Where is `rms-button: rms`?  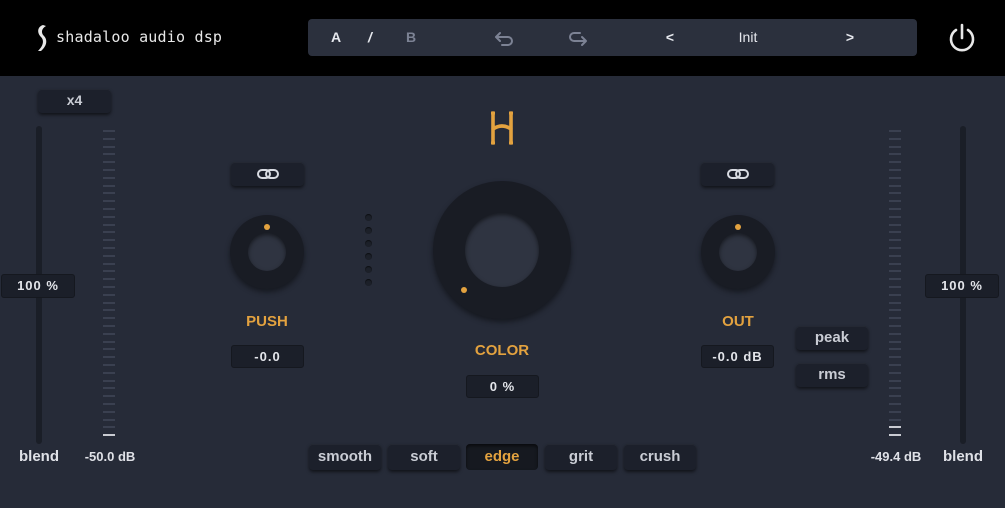 rms-button: rms is located at coordinates (832, 375).